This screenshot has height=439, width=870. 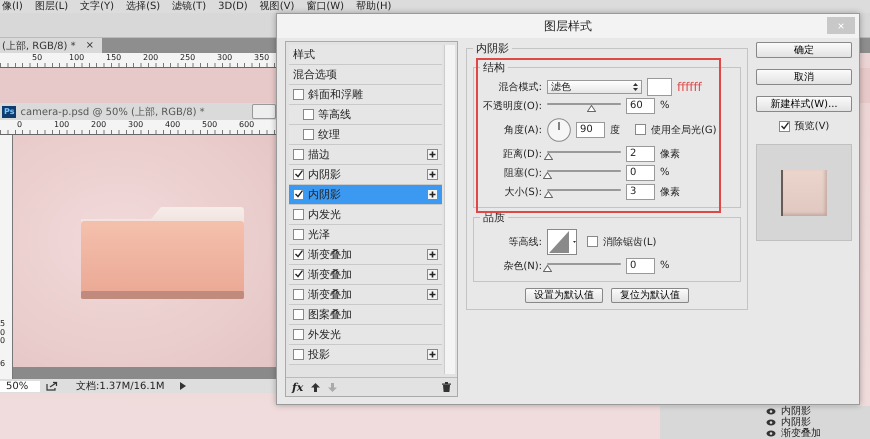 I want to click on angle-dial, so click(x=559, y=130).